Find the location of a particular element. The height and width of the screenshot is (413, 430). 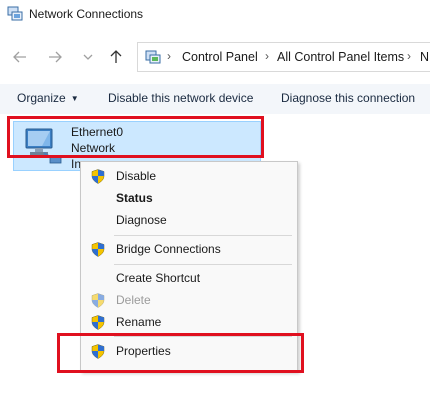

menu-item-label: Diagnose is located at coordinates (141, 220).